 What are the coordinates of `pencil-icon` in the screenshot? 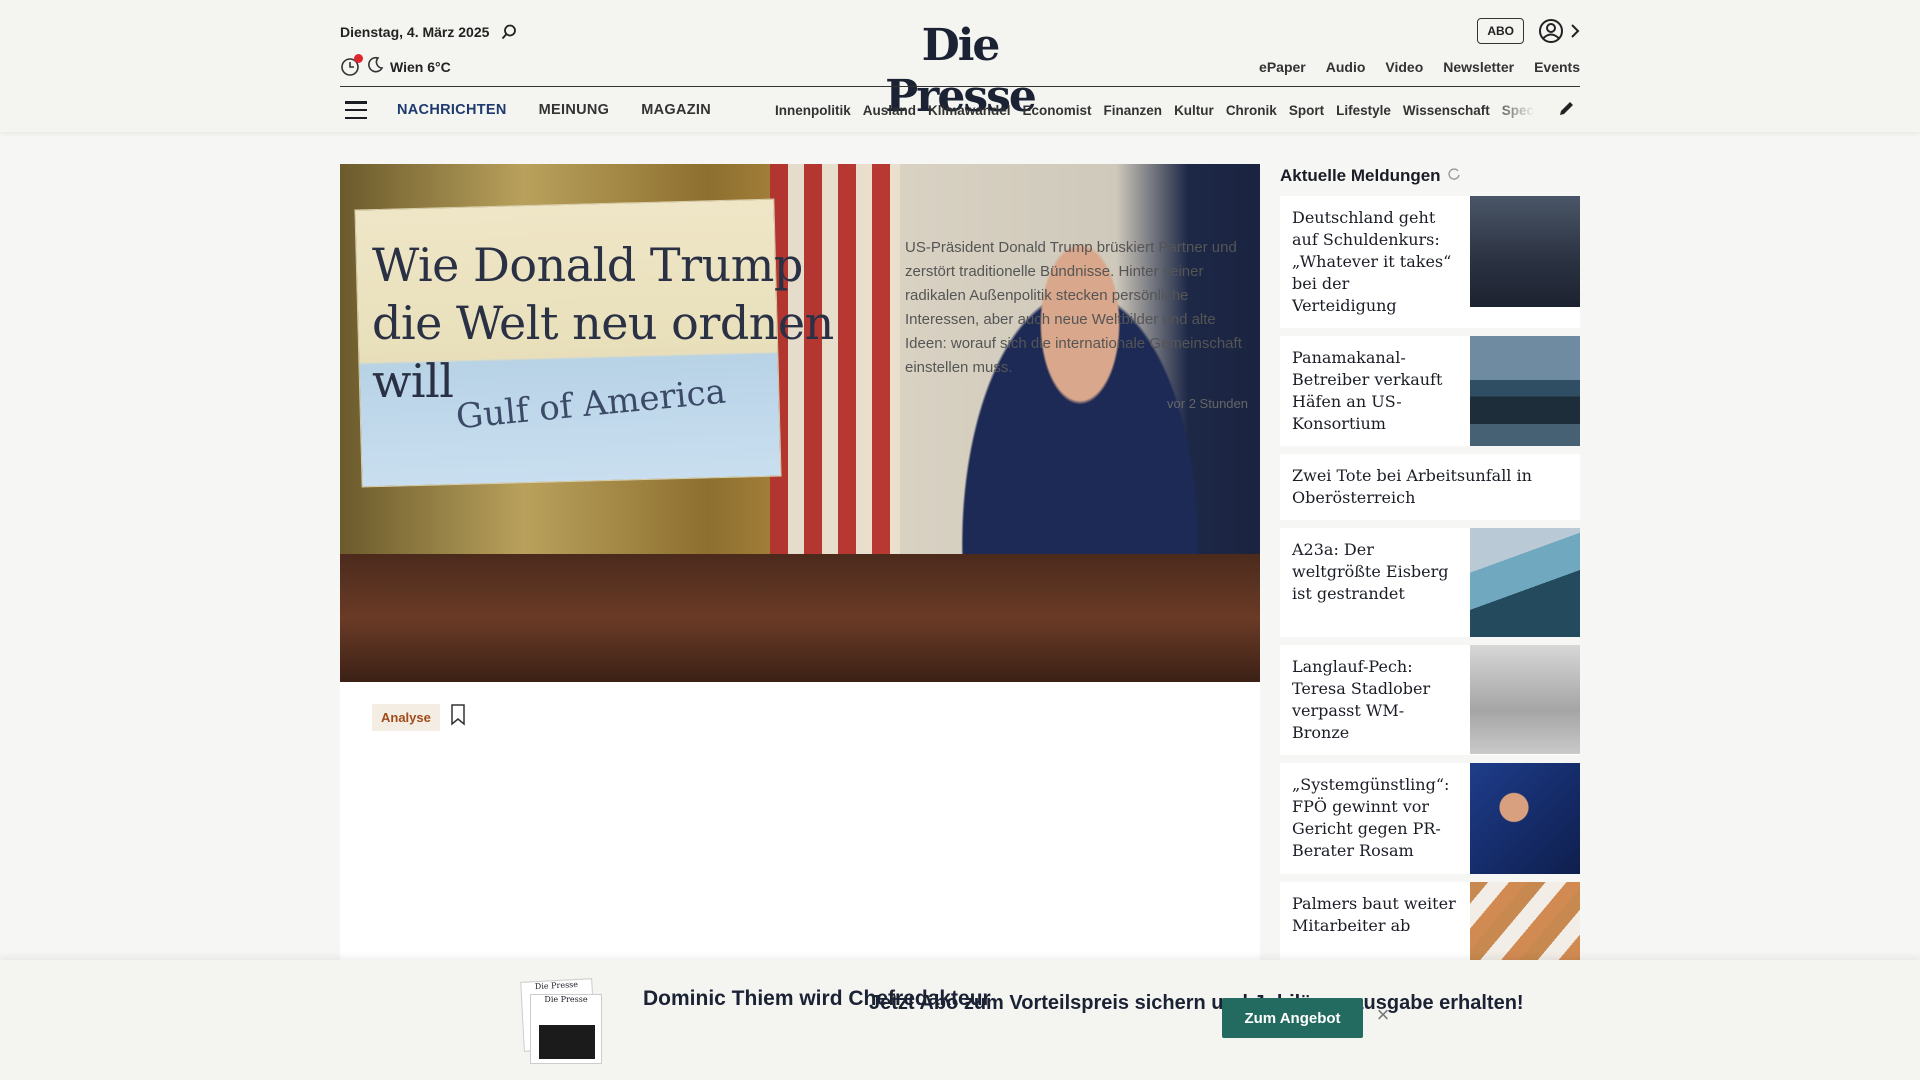 It's located at (1567, 110).